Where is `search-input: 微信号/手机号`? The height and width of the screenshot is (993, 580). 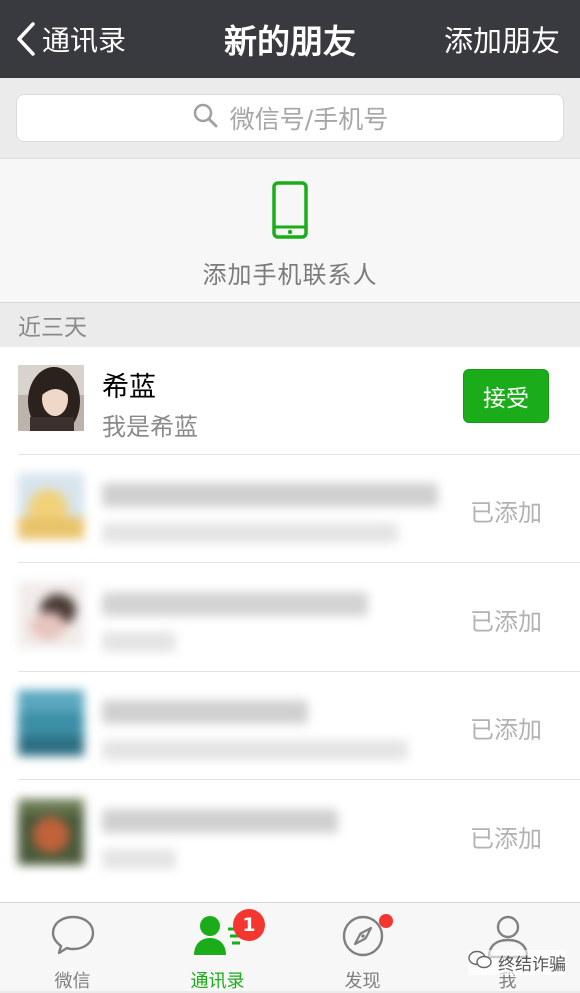 search-input: 微信号/手机号 is located at coordinates (290, 118).